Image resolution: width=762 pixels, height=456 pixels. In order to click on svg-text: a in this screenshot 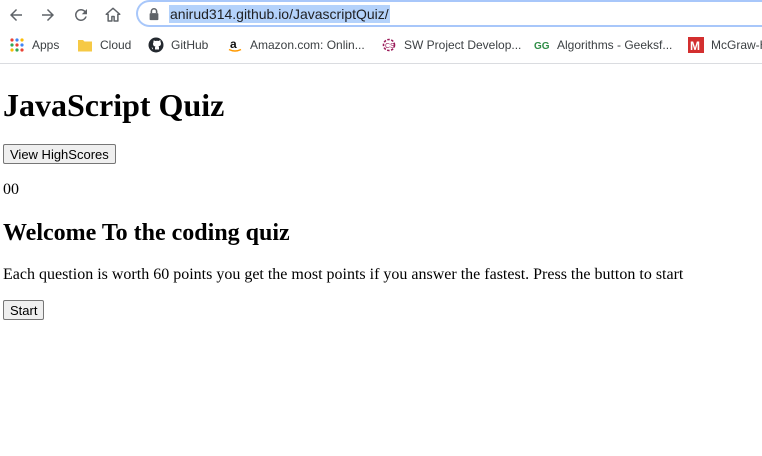, I will do `click(233, 44)`.